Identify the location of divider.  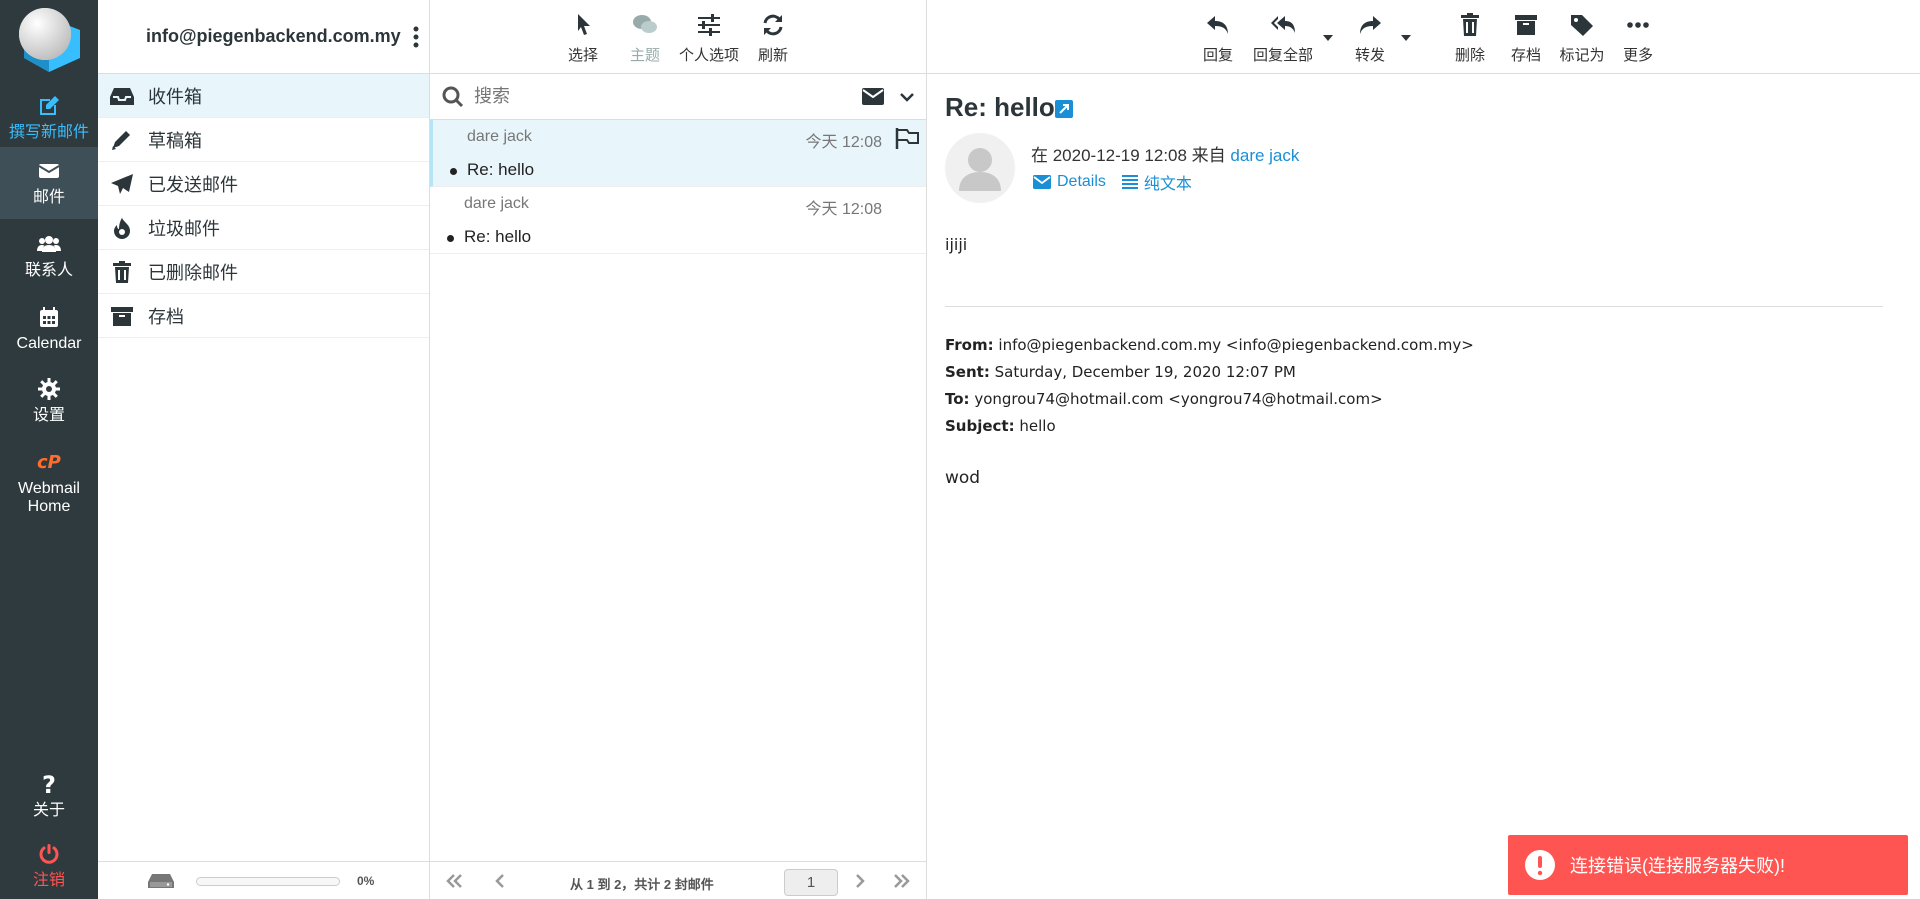
(1414, 306).